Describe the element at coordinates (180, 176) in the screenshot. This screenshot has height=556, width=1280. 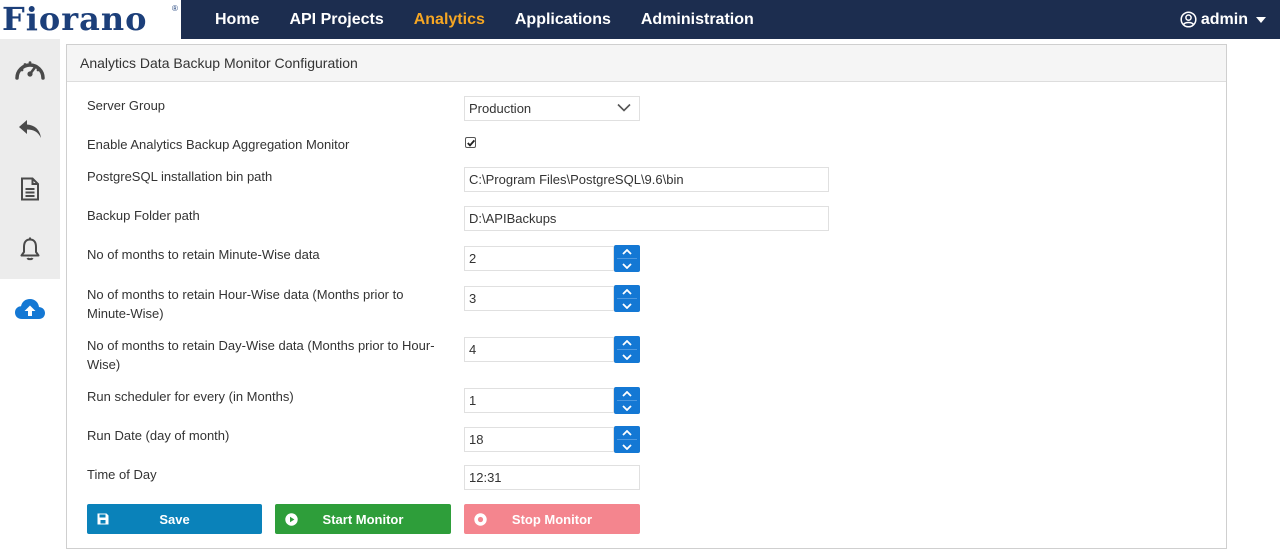
I see `pg-bin-path-label: PostgreSQL installation bin path` at that location.